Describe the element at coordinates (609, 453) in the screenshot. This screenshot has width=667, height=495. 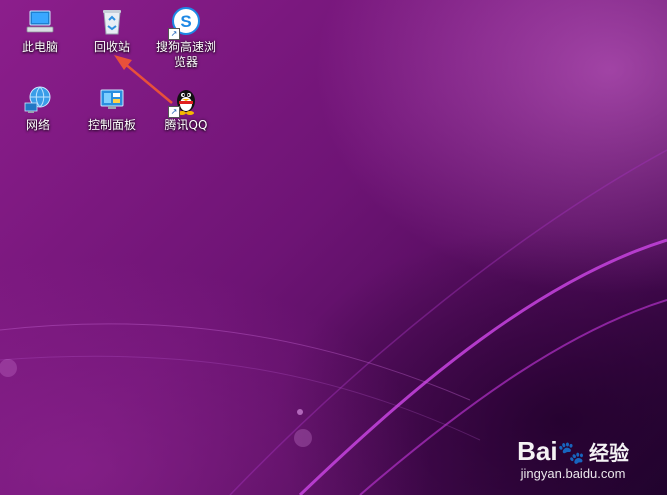
I see `watermark-brand-cn: 经验` at that location.